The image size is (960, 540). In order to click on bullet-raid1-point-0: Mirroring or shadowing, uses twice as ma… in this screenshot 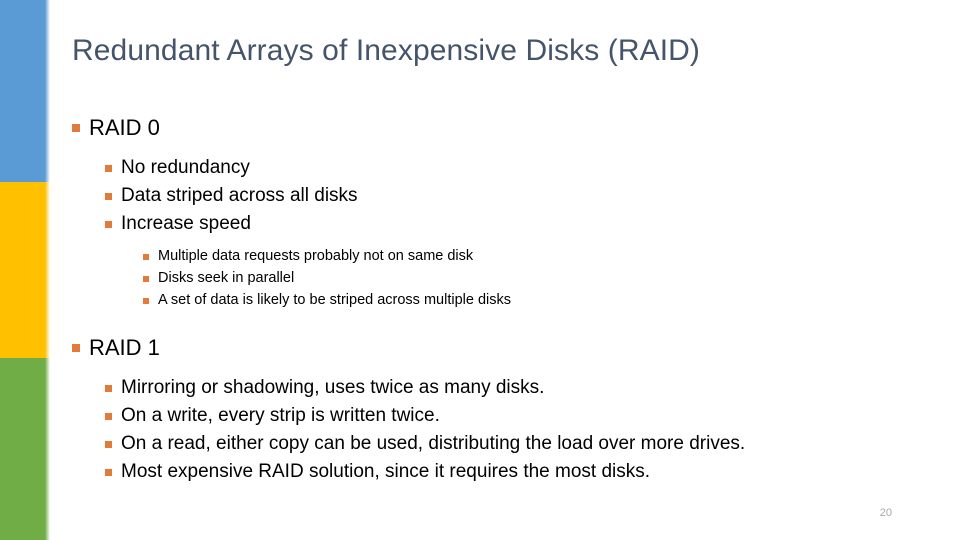, I will do `click(518, 388)`.